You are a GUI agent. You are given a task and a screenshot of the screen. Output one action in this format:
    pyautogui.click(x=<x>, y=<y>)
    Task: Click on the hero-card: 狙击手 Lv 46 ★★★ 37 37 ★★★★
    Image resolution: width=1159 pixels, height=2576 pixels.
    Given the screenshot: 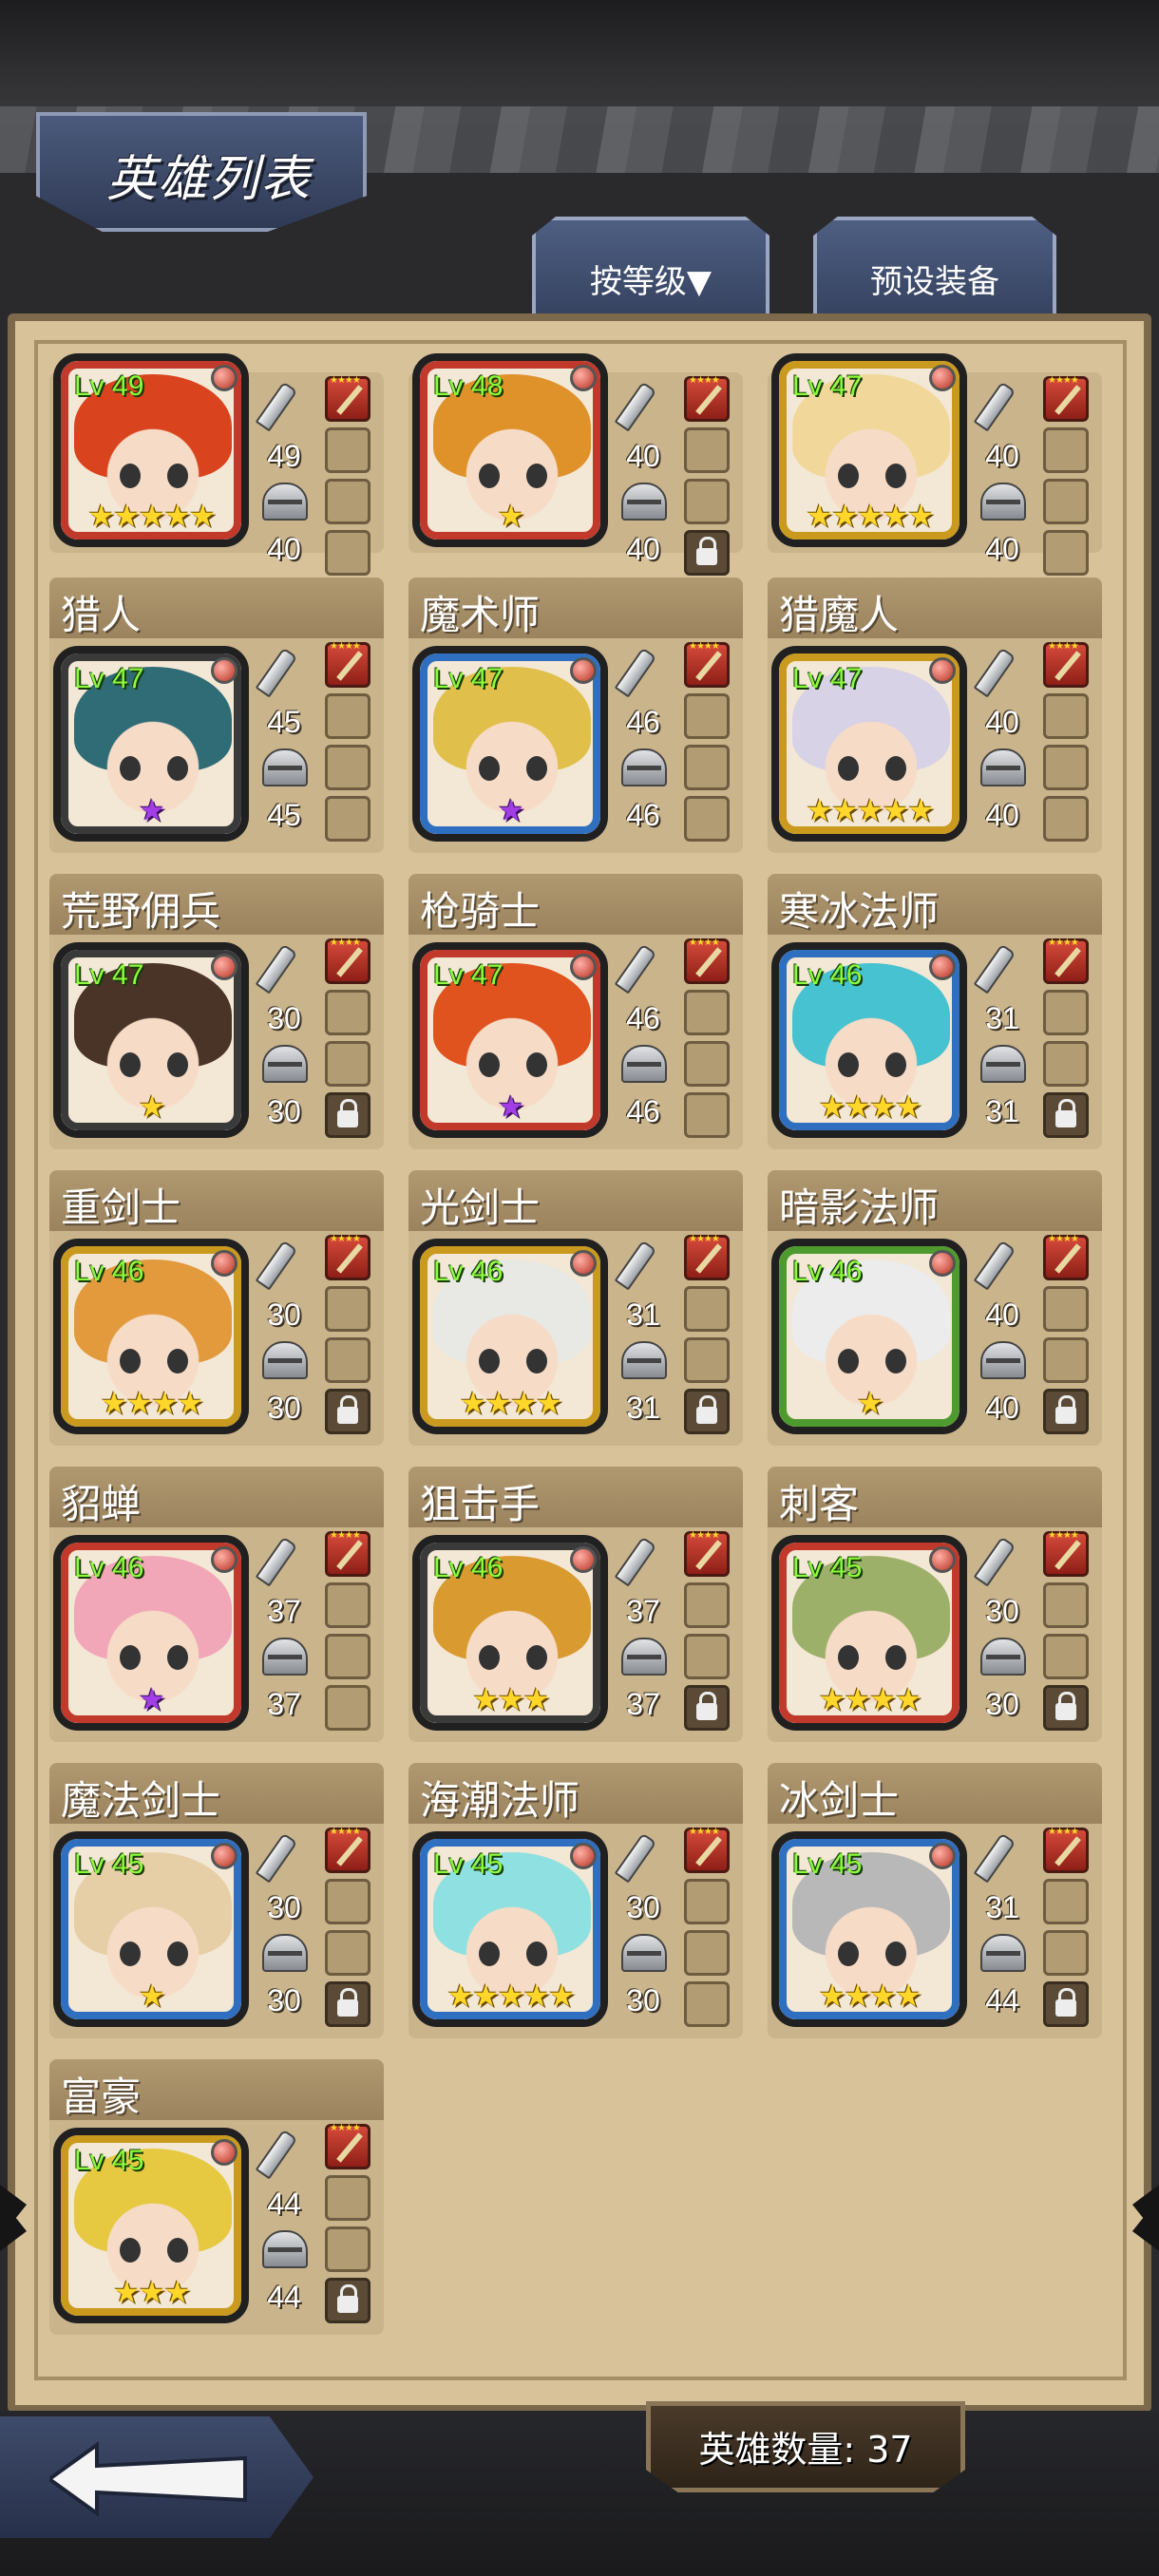 What is the action you would take?
    pyautogui.click(x=575, y=1604)
    